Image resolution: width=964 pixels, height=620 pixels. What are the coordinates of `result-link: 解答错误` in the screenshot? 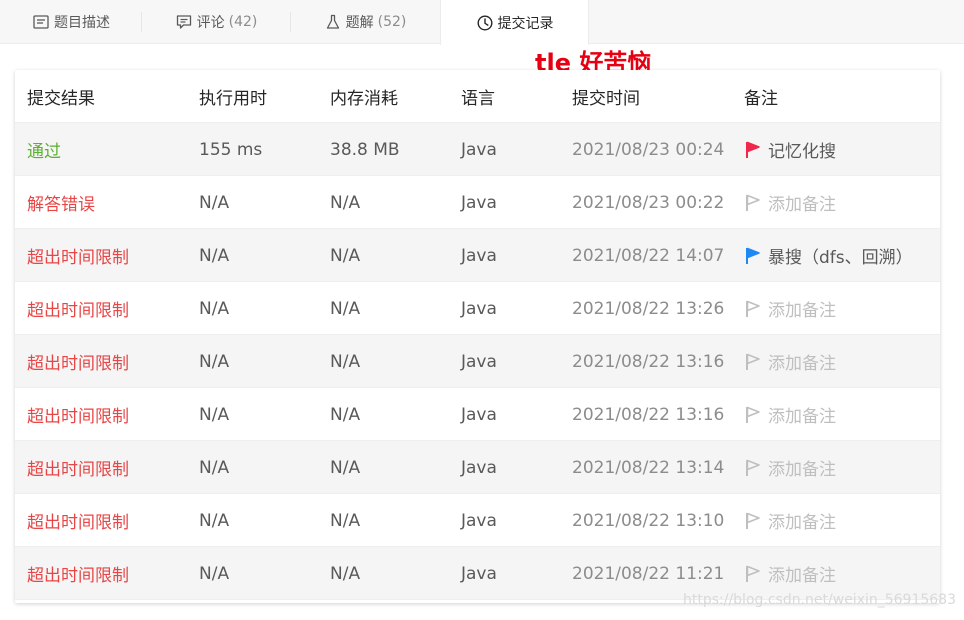 It's located at (61, 202).